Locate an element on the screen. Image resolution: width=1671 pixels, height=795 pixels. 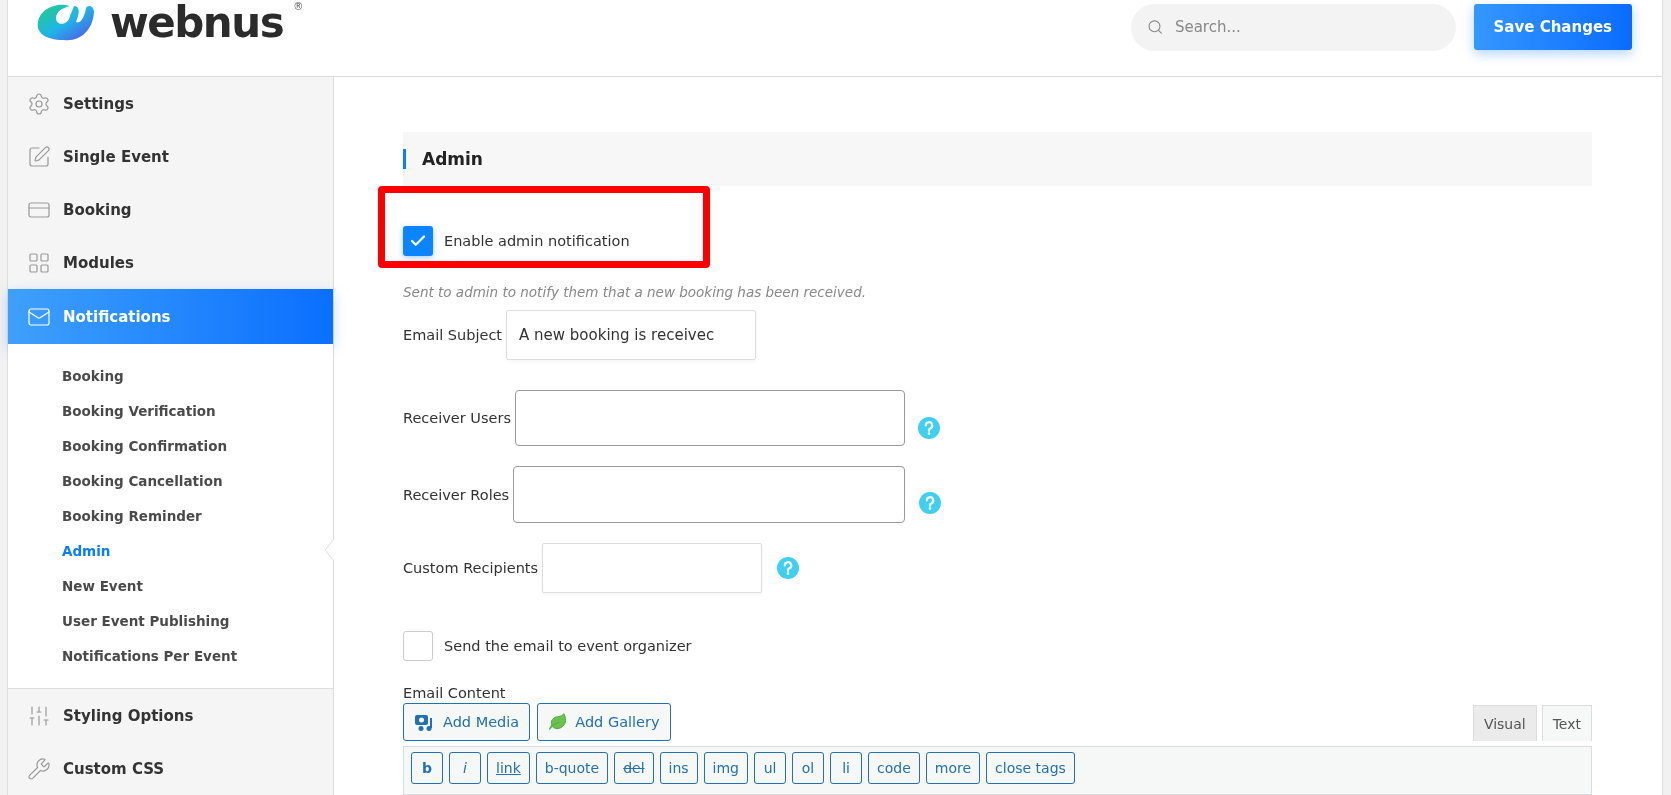
submenu-item: User Event Publishing is located at coordinates (170, 620).